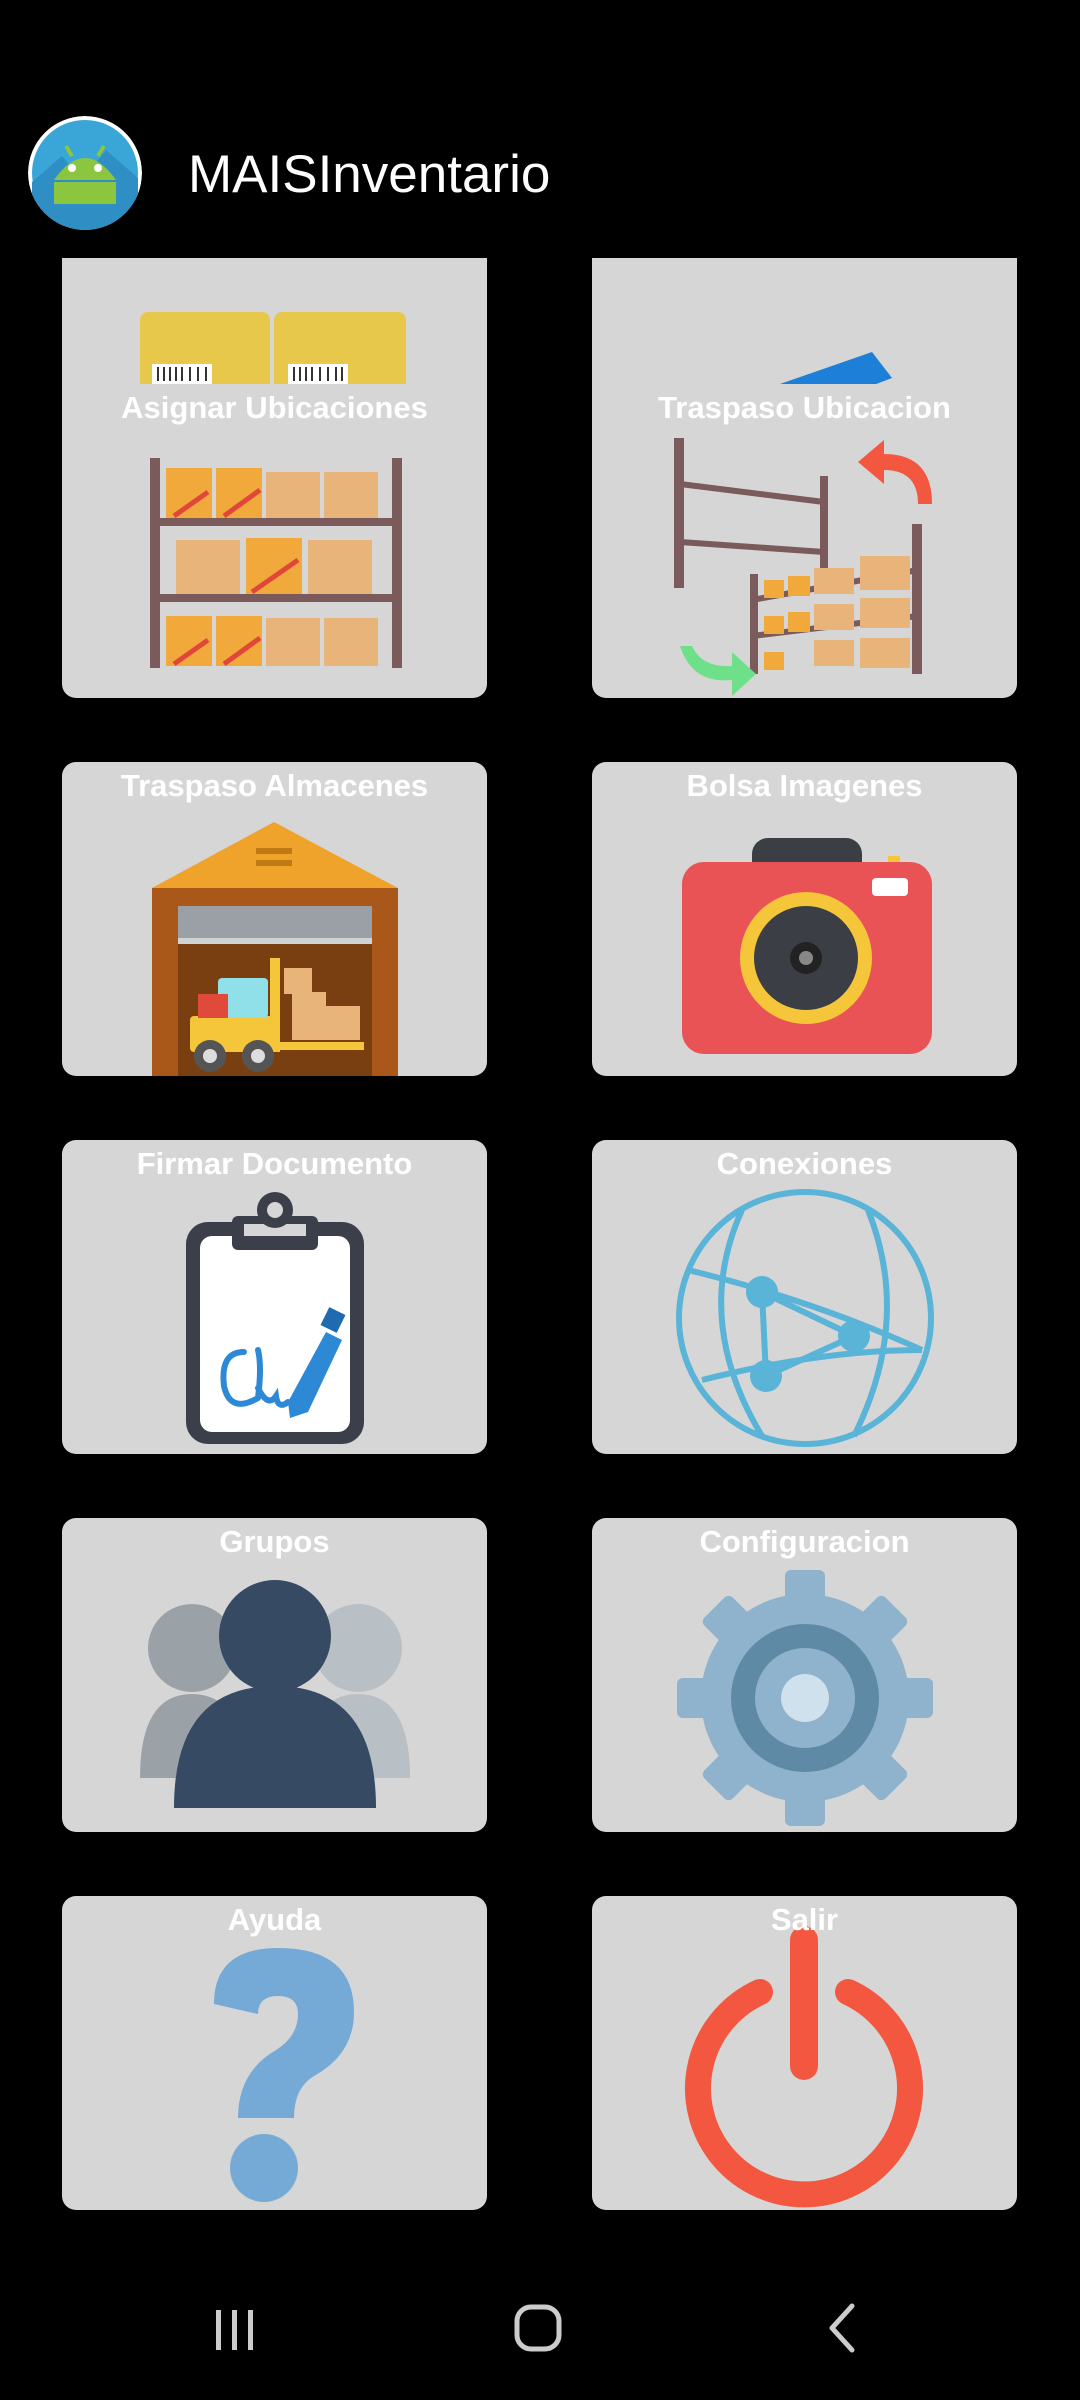 The height and width of the screenshot is (2400, 1080). I want to click on tile-configuracion: Configuracion, so click(804, 1675).